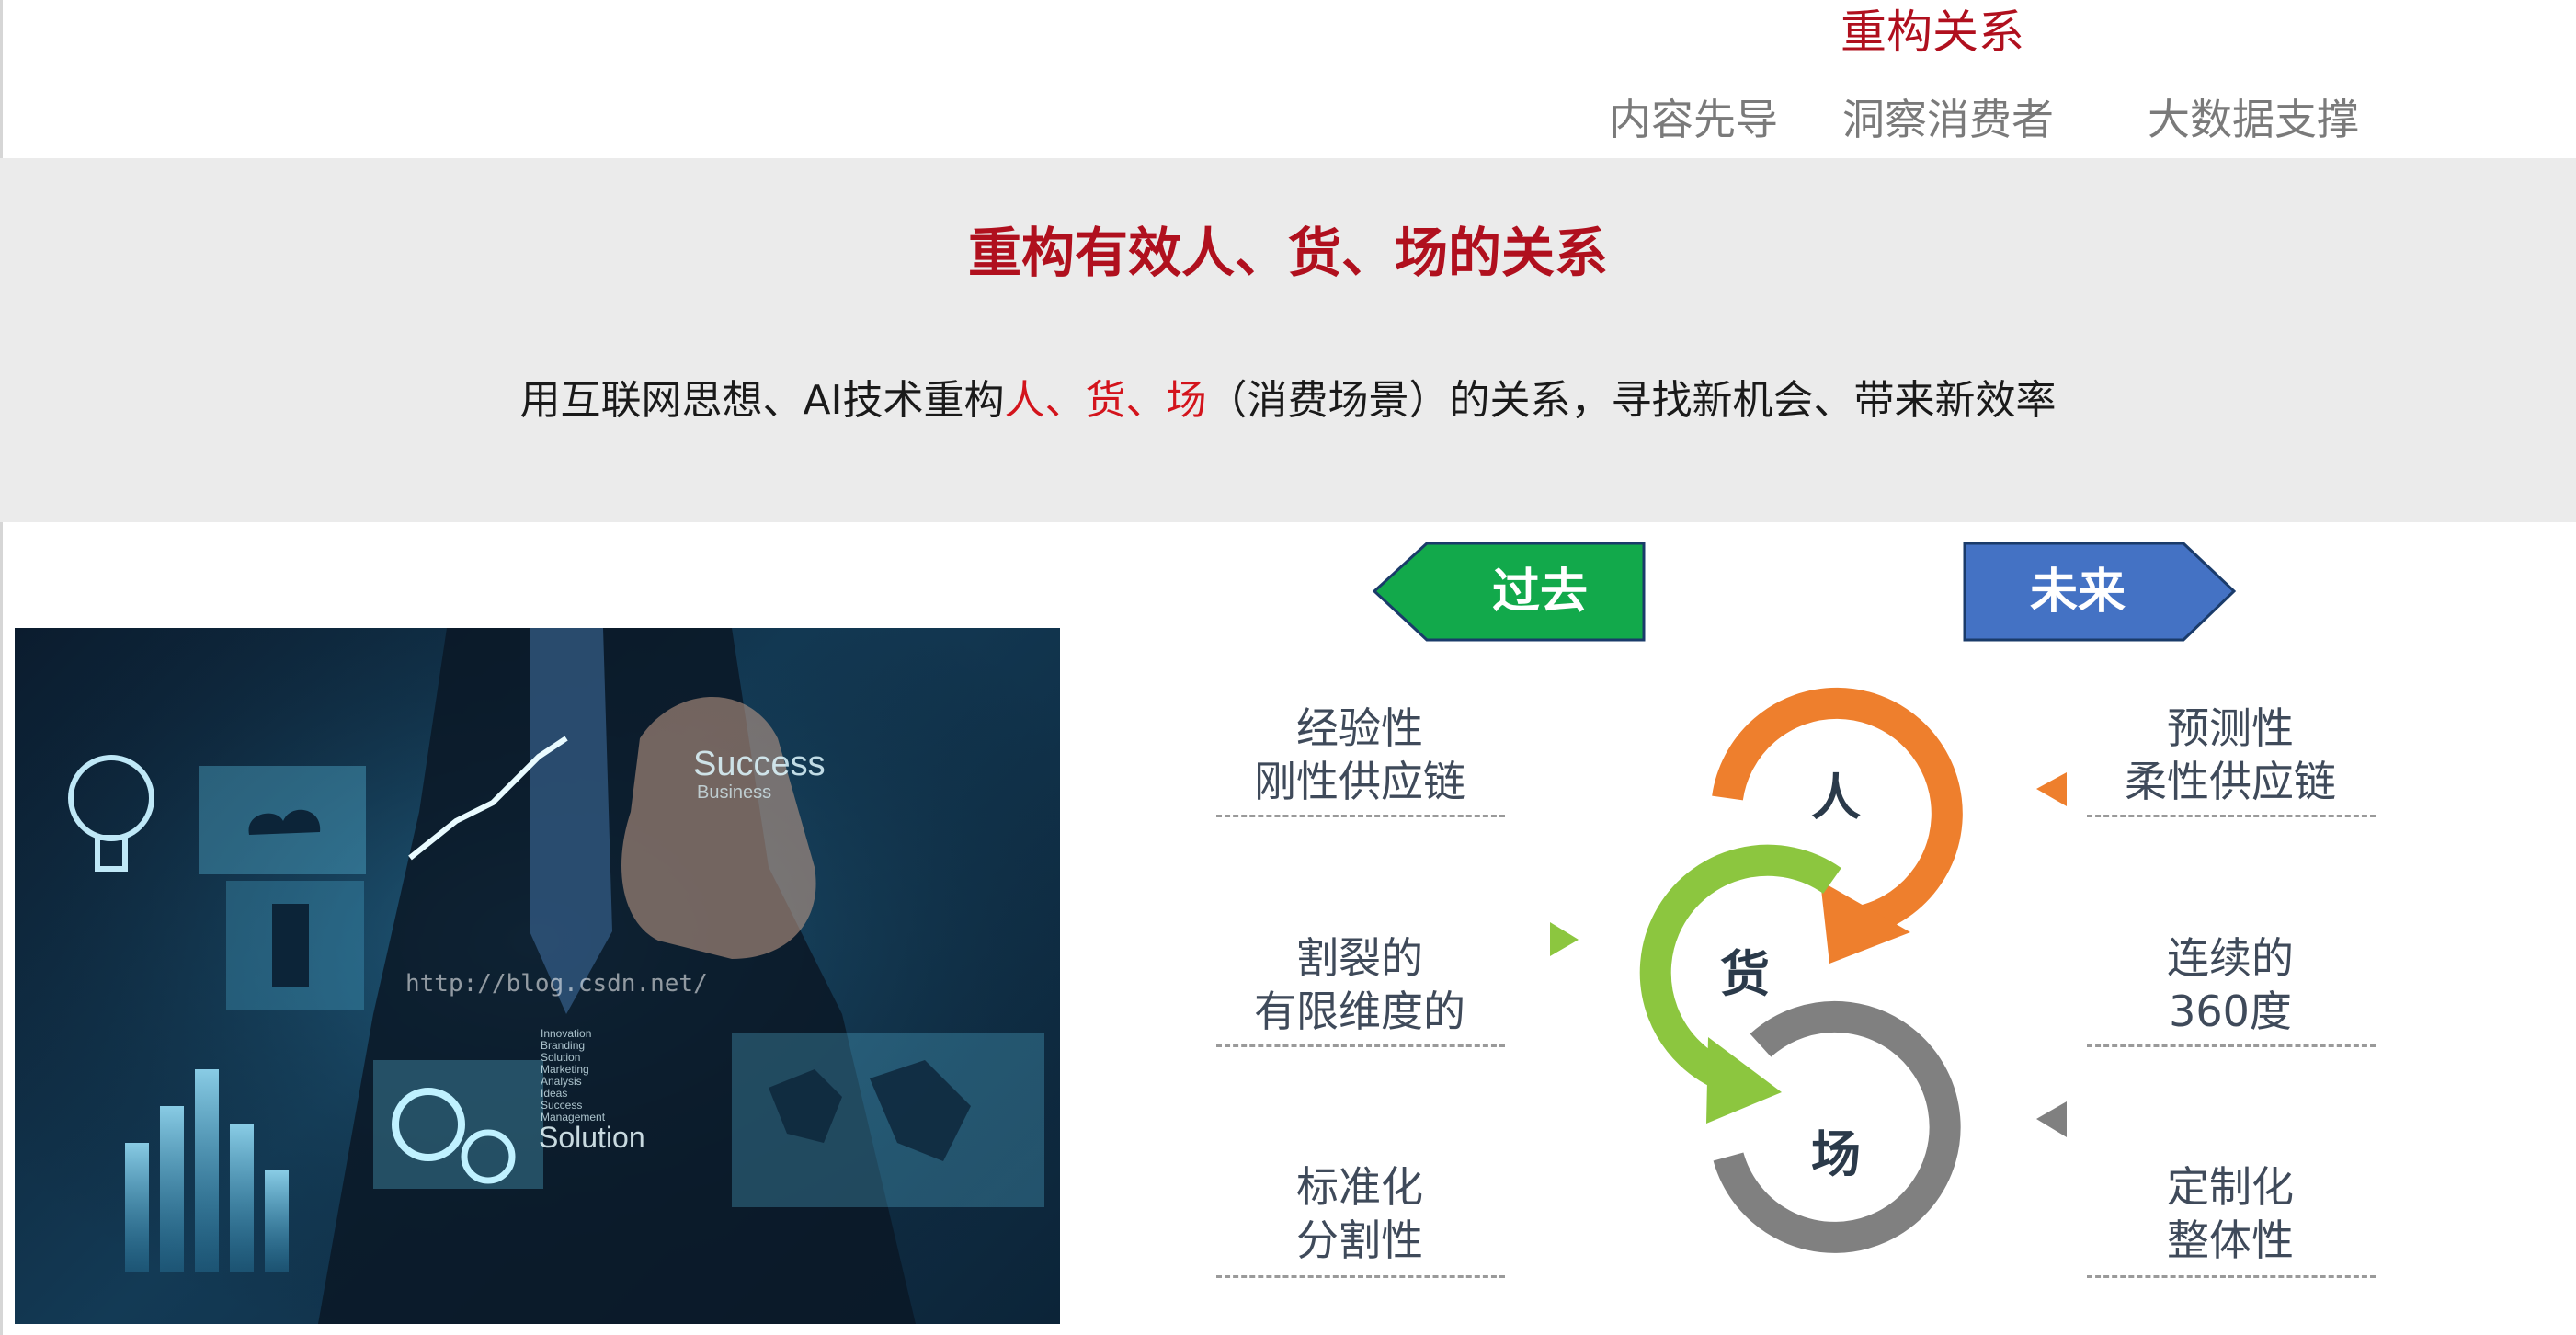 This screenshot has height=1335, width=2576. Describe the element at coordinates (2230, 1187) in the screenshot. I see `future-item-3-line1: 定制化` at that location.